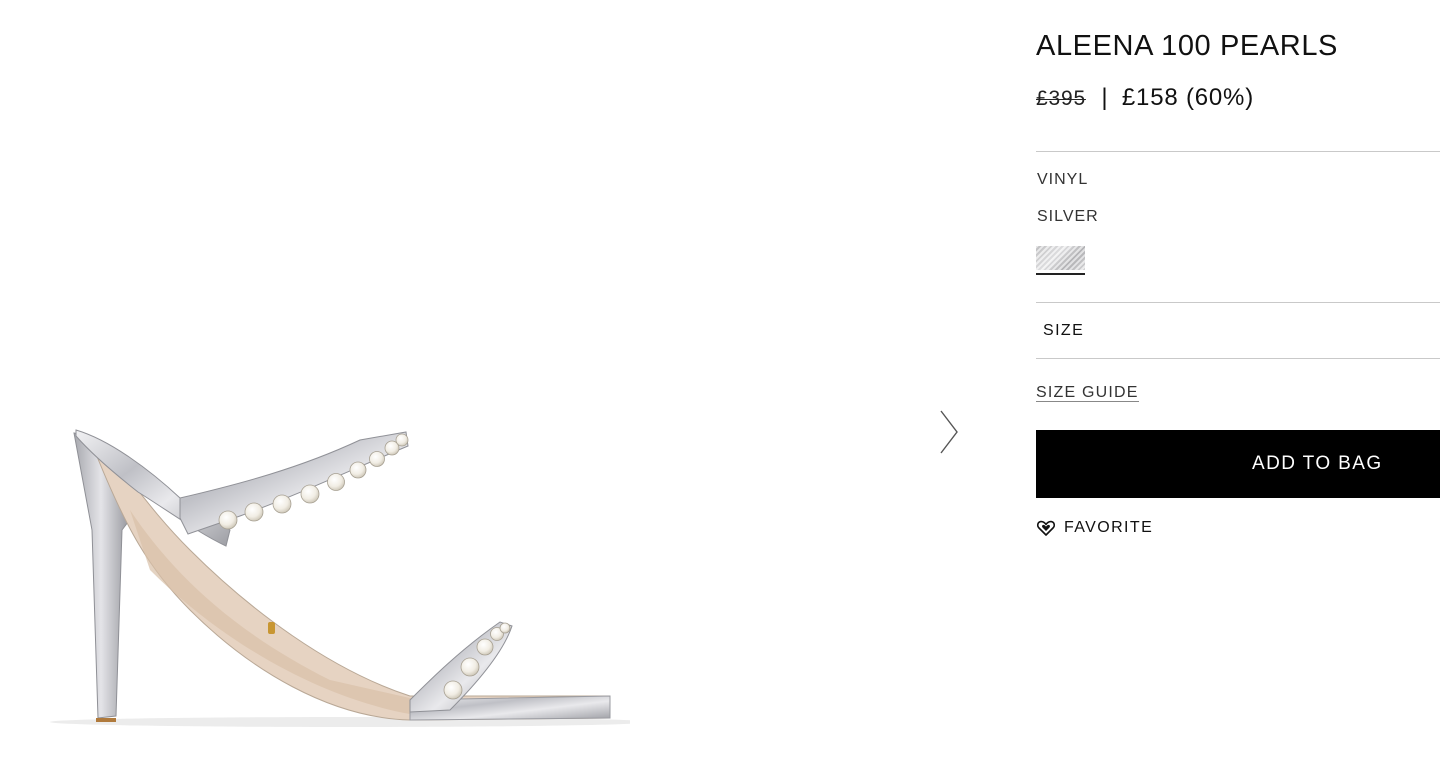 Image resolution: width=1440 pixels, height=765 pixels. I want to click on product-title: ALEENA 100 PEARLS, so click(1187, 46).